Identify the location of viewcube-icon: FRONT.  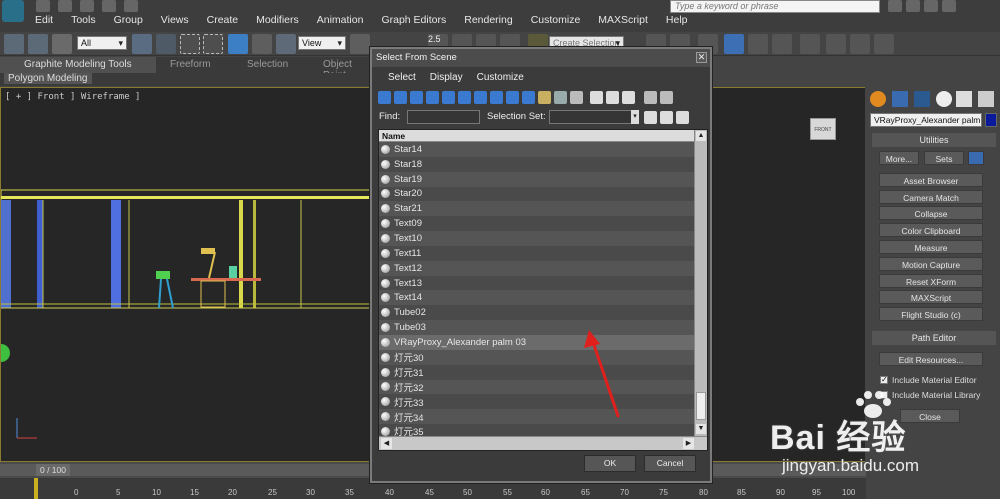
(823, 129).